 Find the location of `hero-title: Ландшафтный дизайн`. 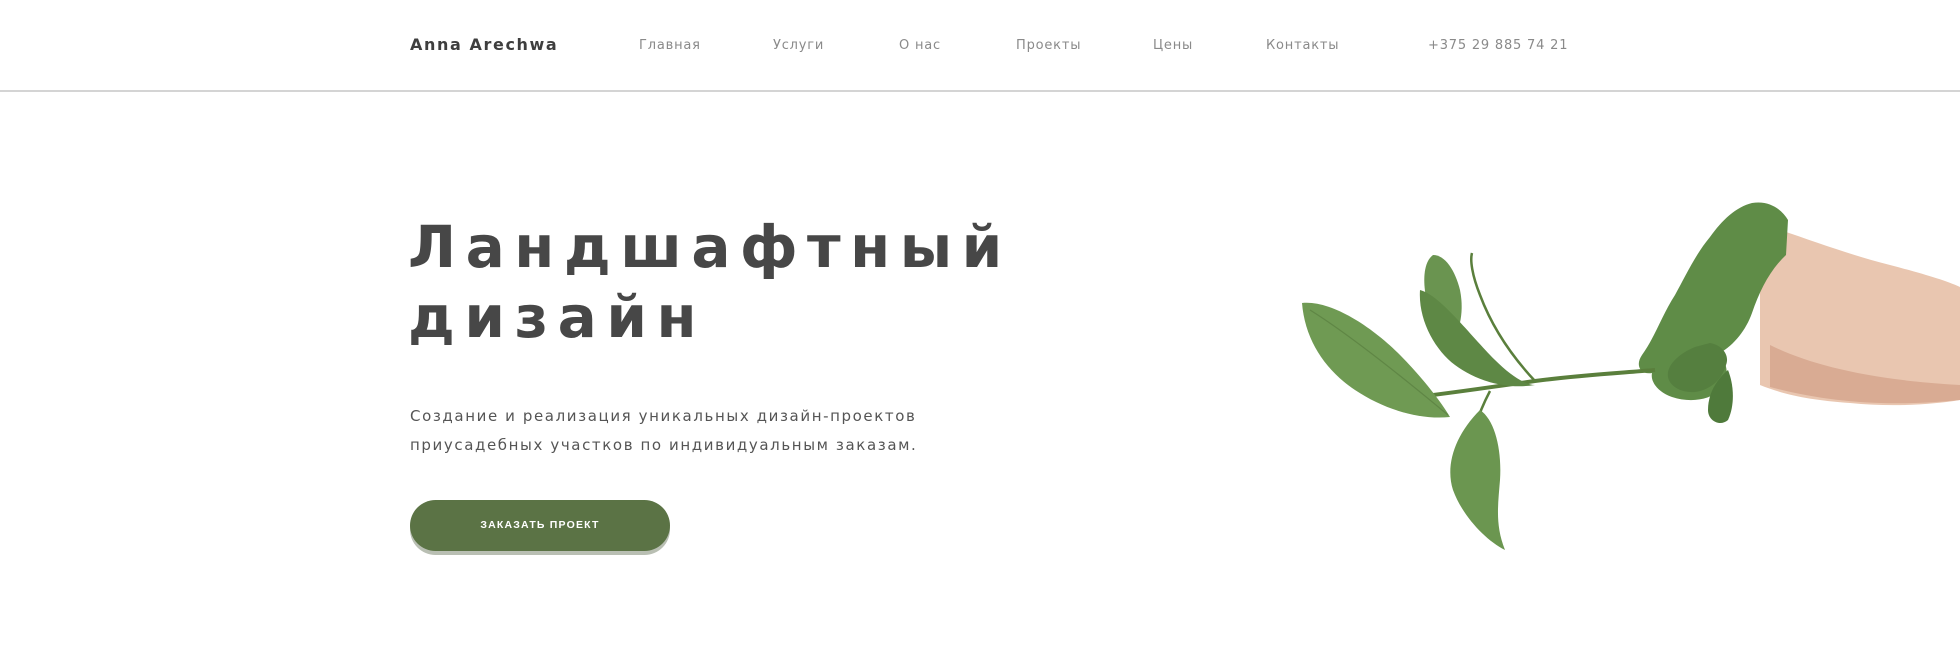

hero-title: Ландшафтный дизайн is located at coordinates (710, 282).